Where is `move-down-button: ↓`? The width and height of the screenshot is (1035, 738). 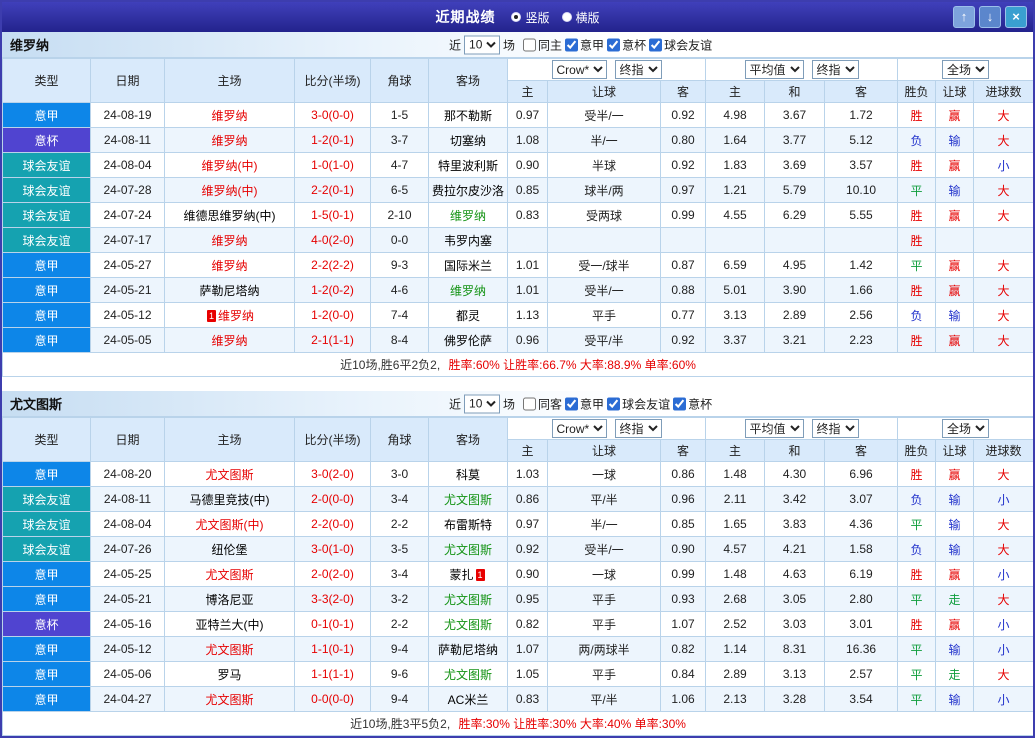 move-down-button: ↓ is located at coordinates (990, 17).